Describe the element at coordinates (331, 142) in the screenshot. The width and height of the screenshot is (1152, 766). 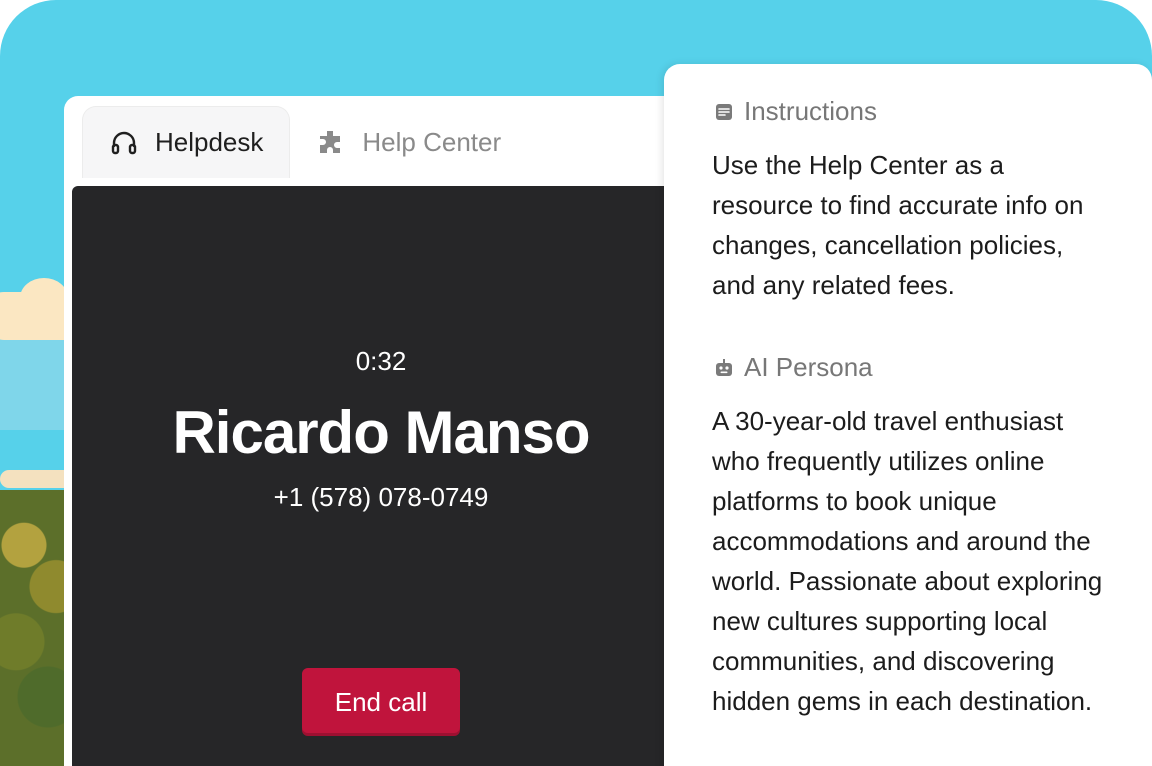
I see `puzzle-icon` at that location.